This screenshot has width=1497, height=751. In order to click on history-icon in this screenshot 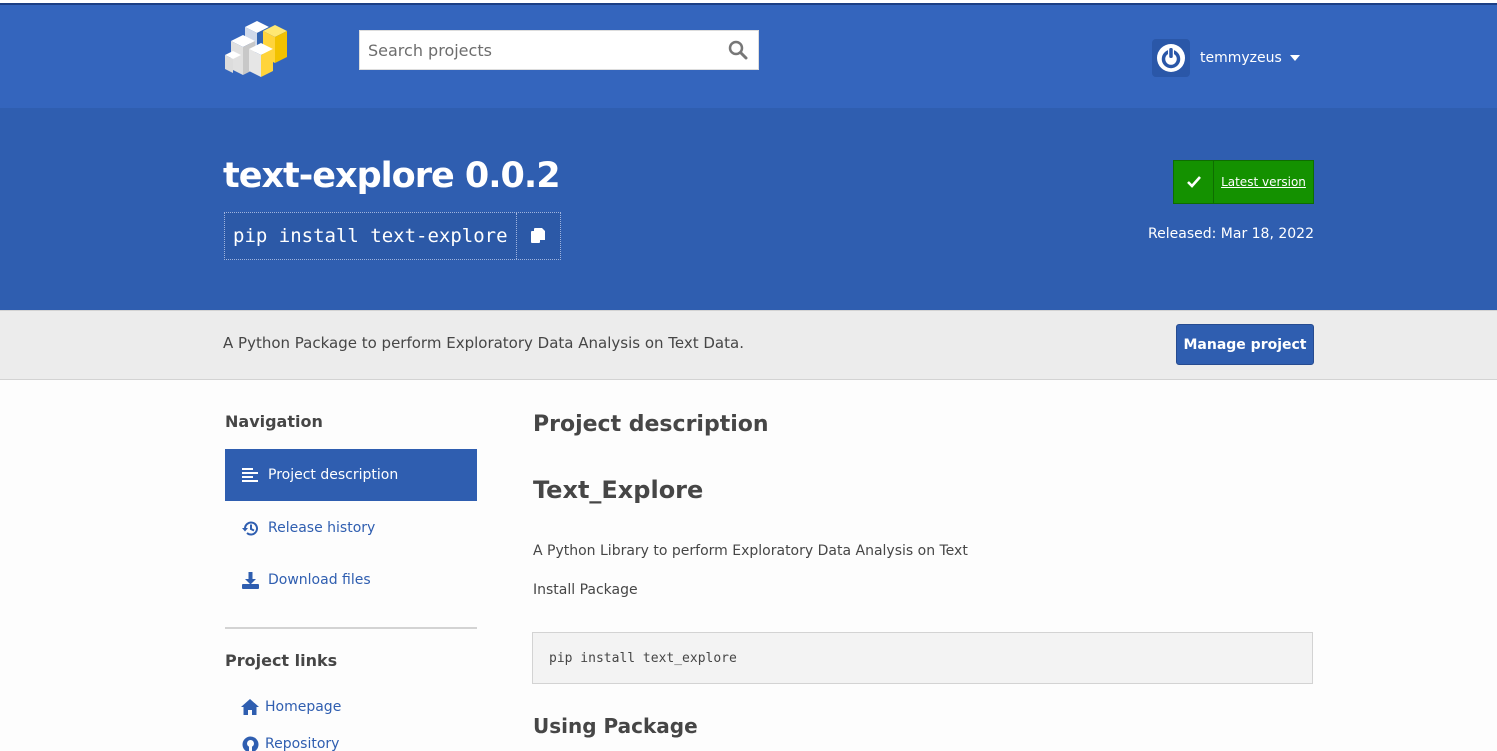, I will do `click(250, 528)`.